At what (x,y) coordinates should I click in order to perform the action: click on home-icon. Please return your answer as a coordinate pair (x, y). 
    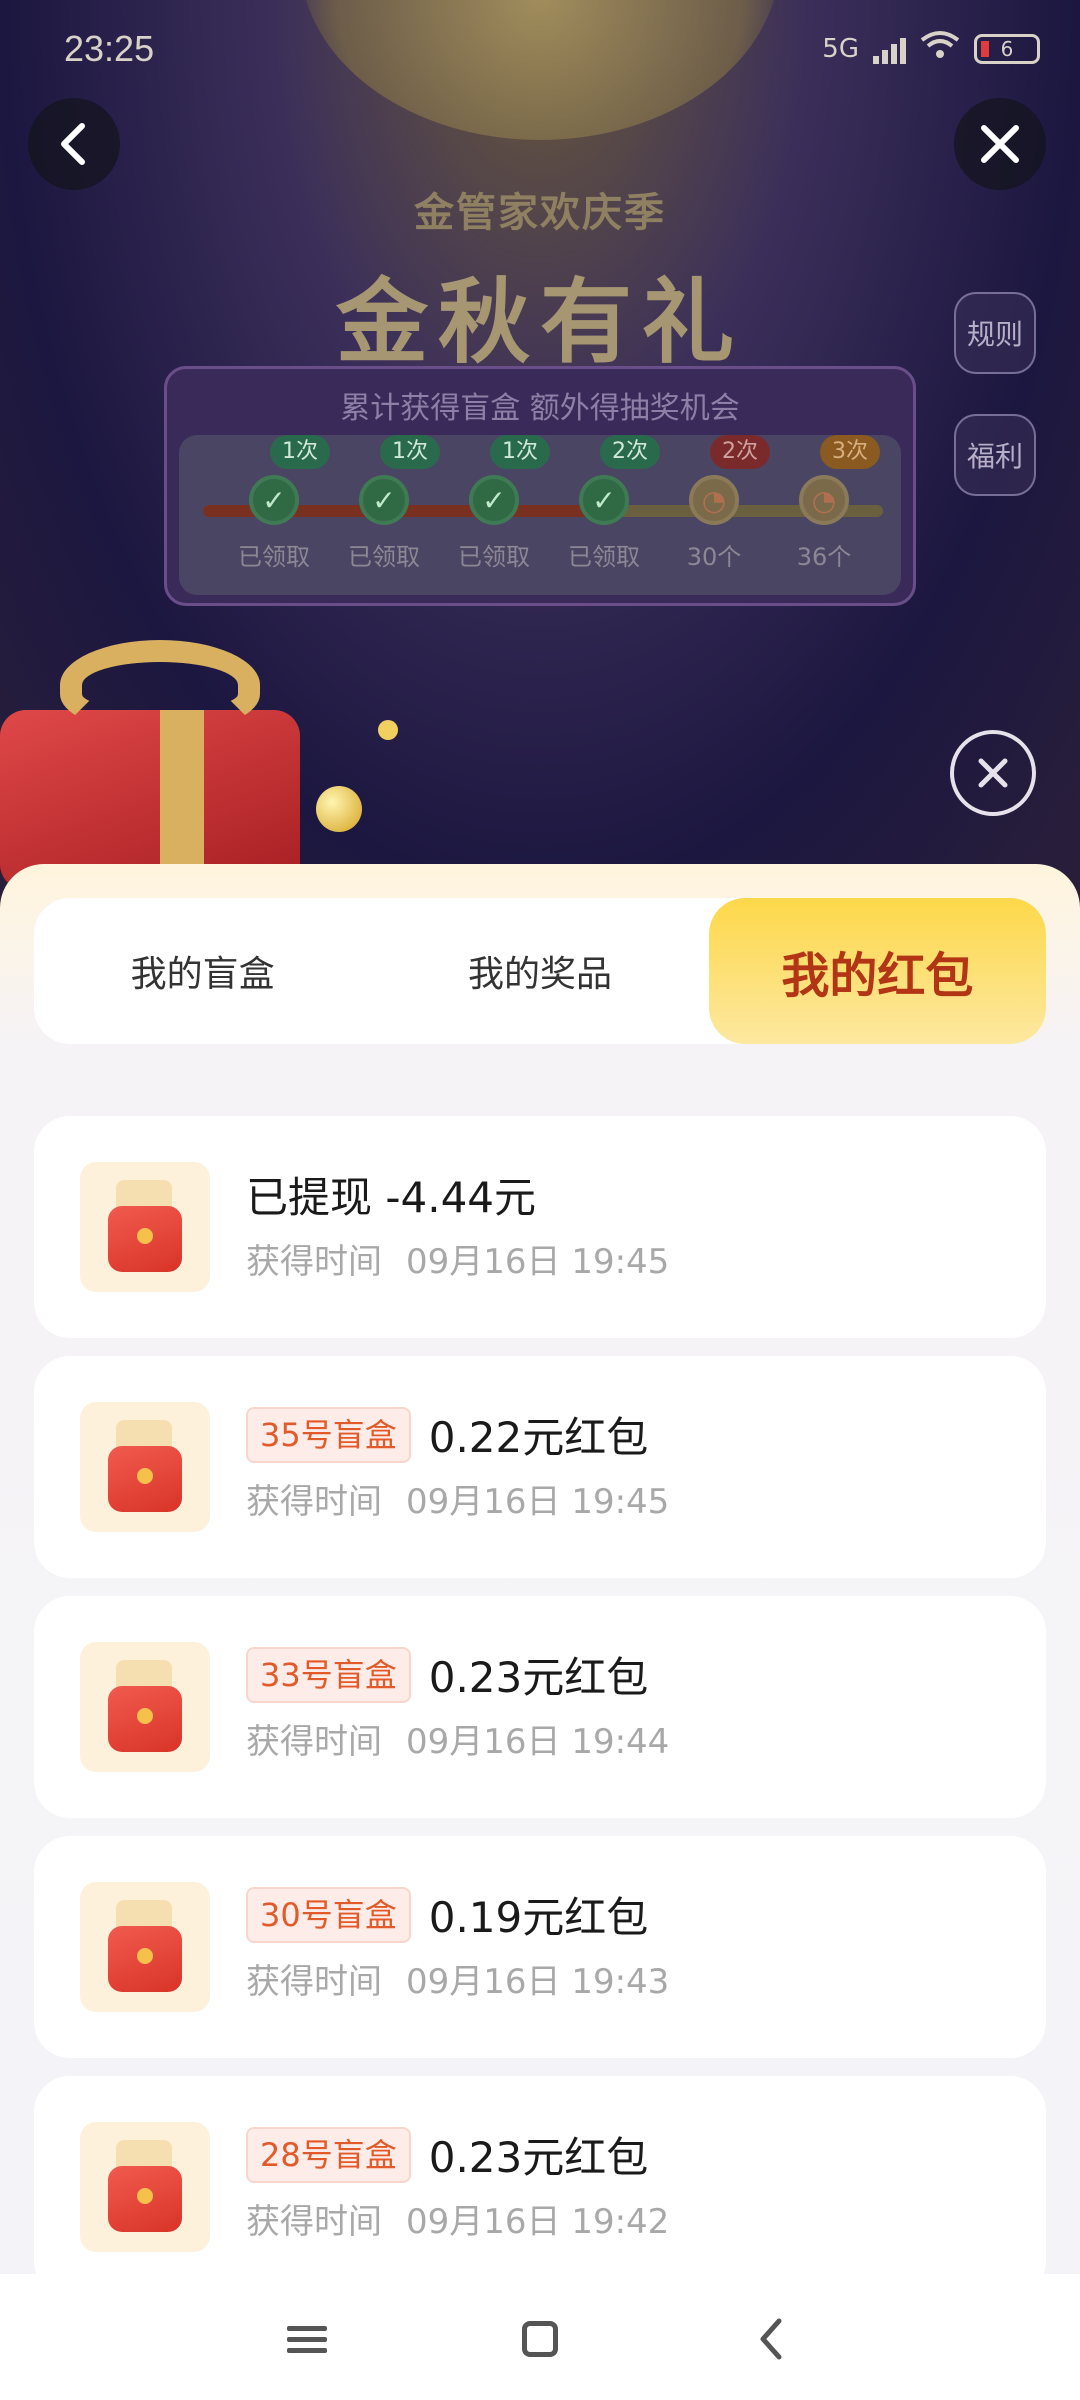
    Looking at the image, I should click on (540, 2339).